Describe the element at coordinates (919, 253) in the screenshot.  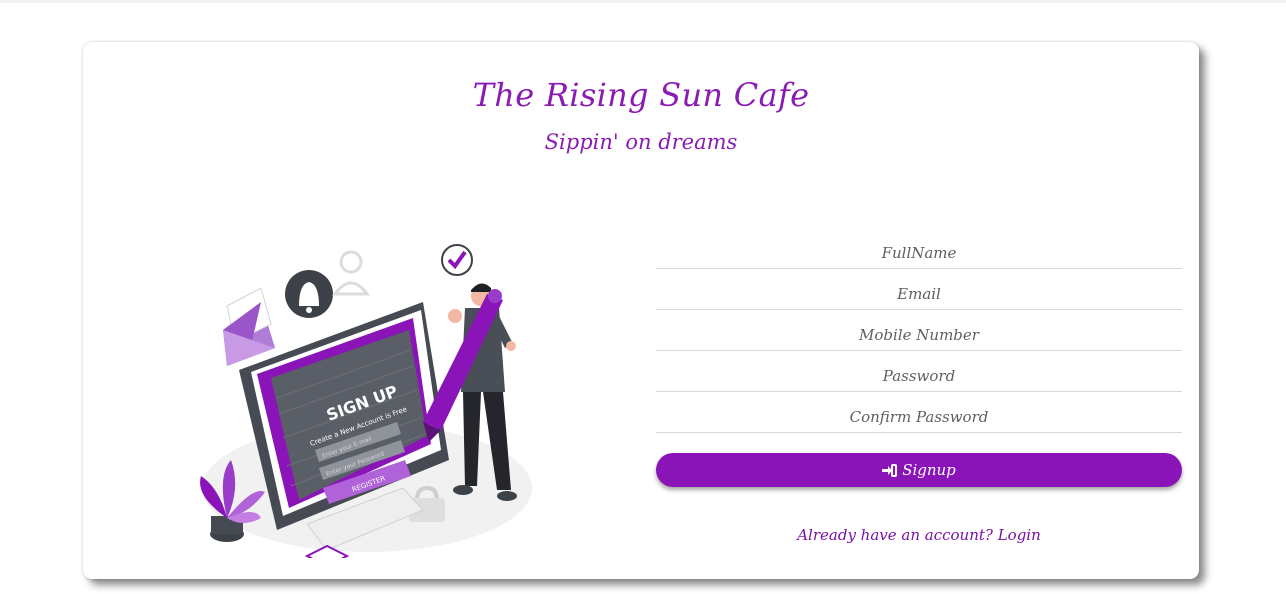
I see `fullname-input` at that location.